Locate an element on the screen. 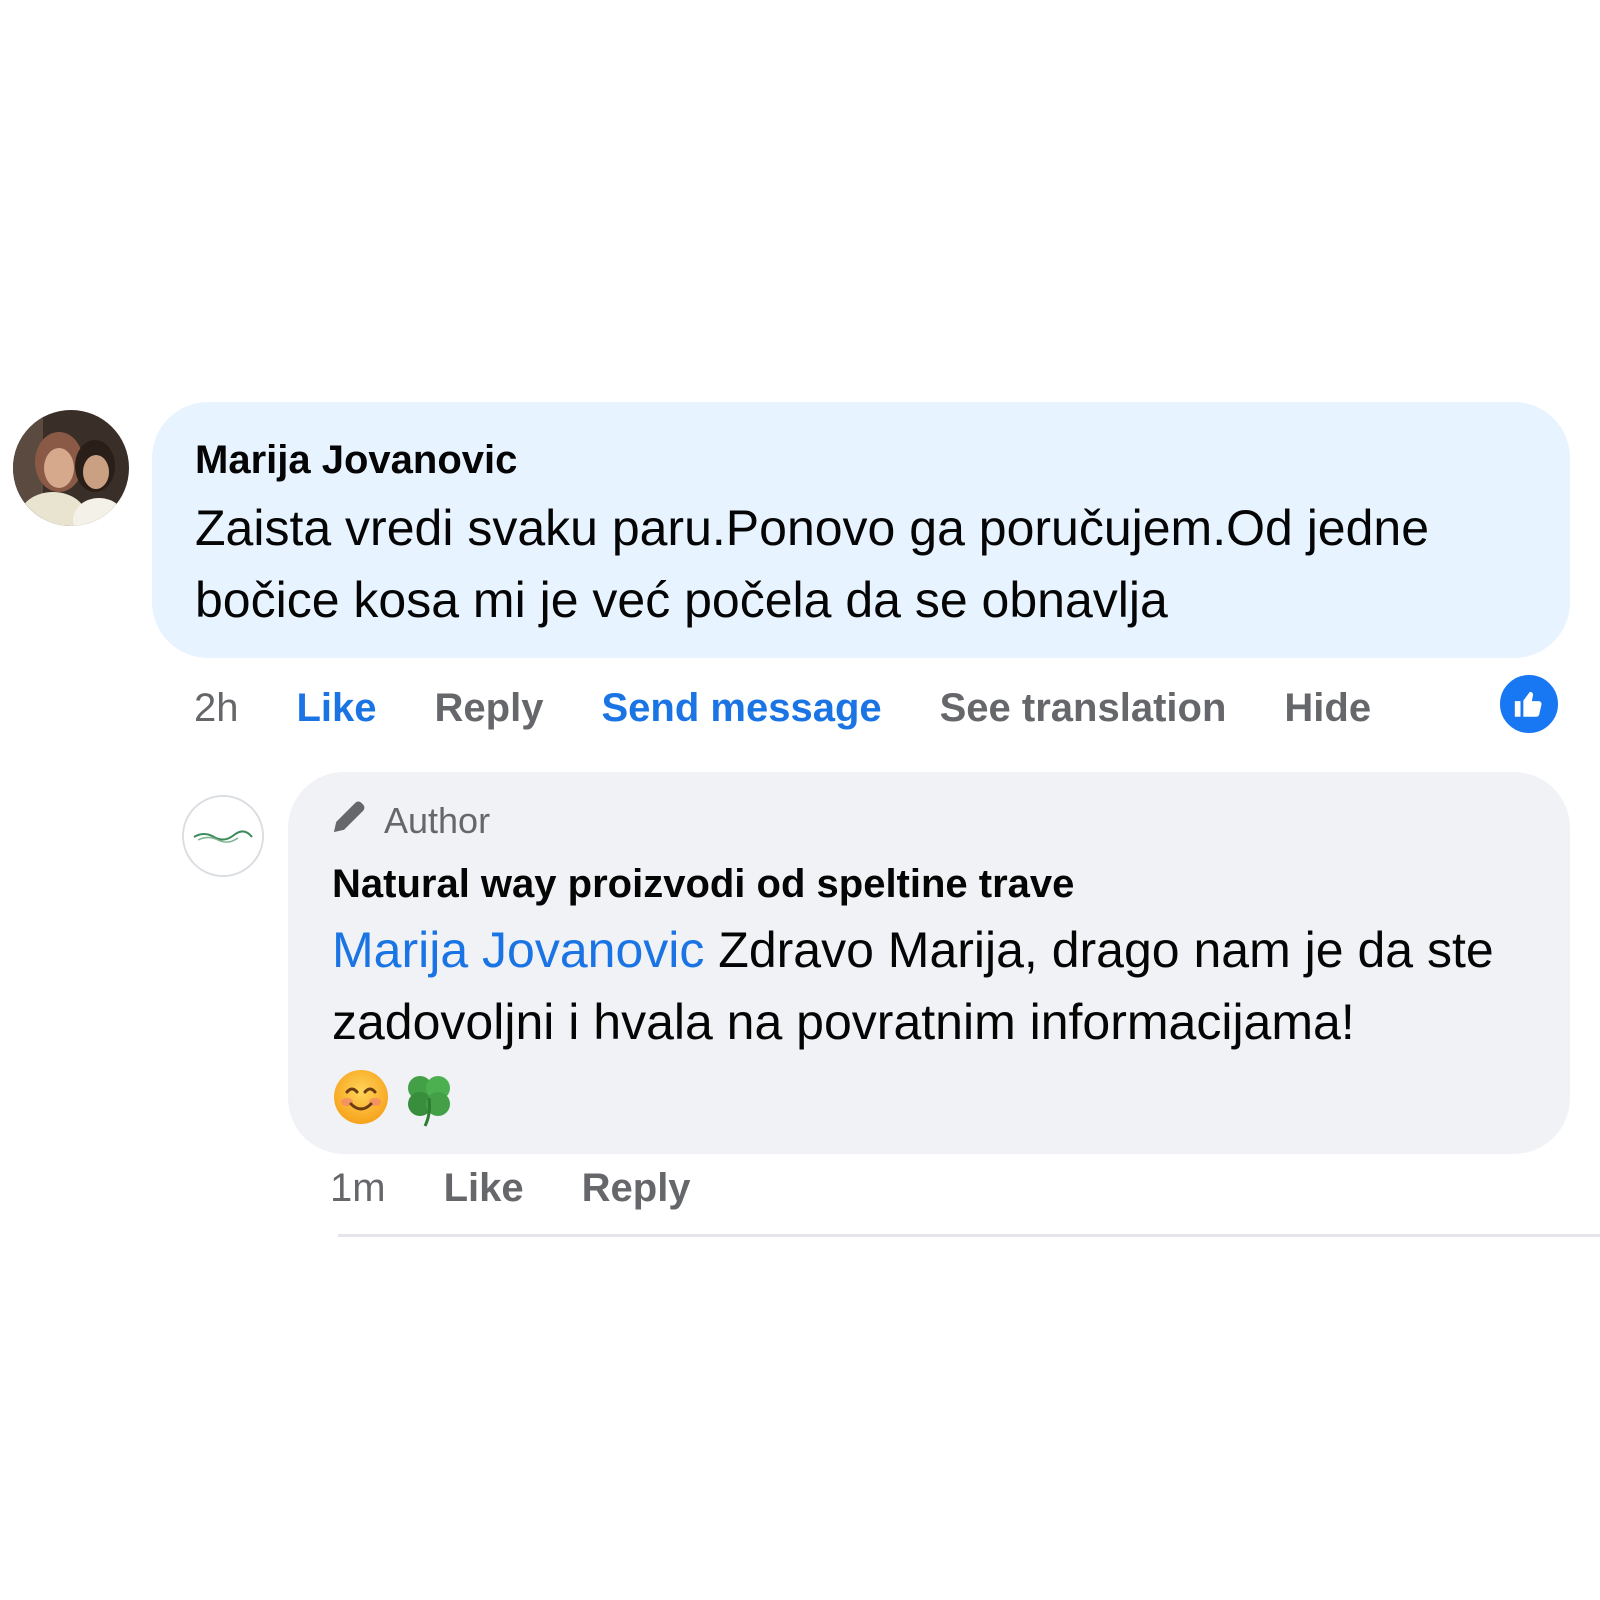 This screenshot has width=1600, height=1600. divider is located at coordinates (969, 1235).